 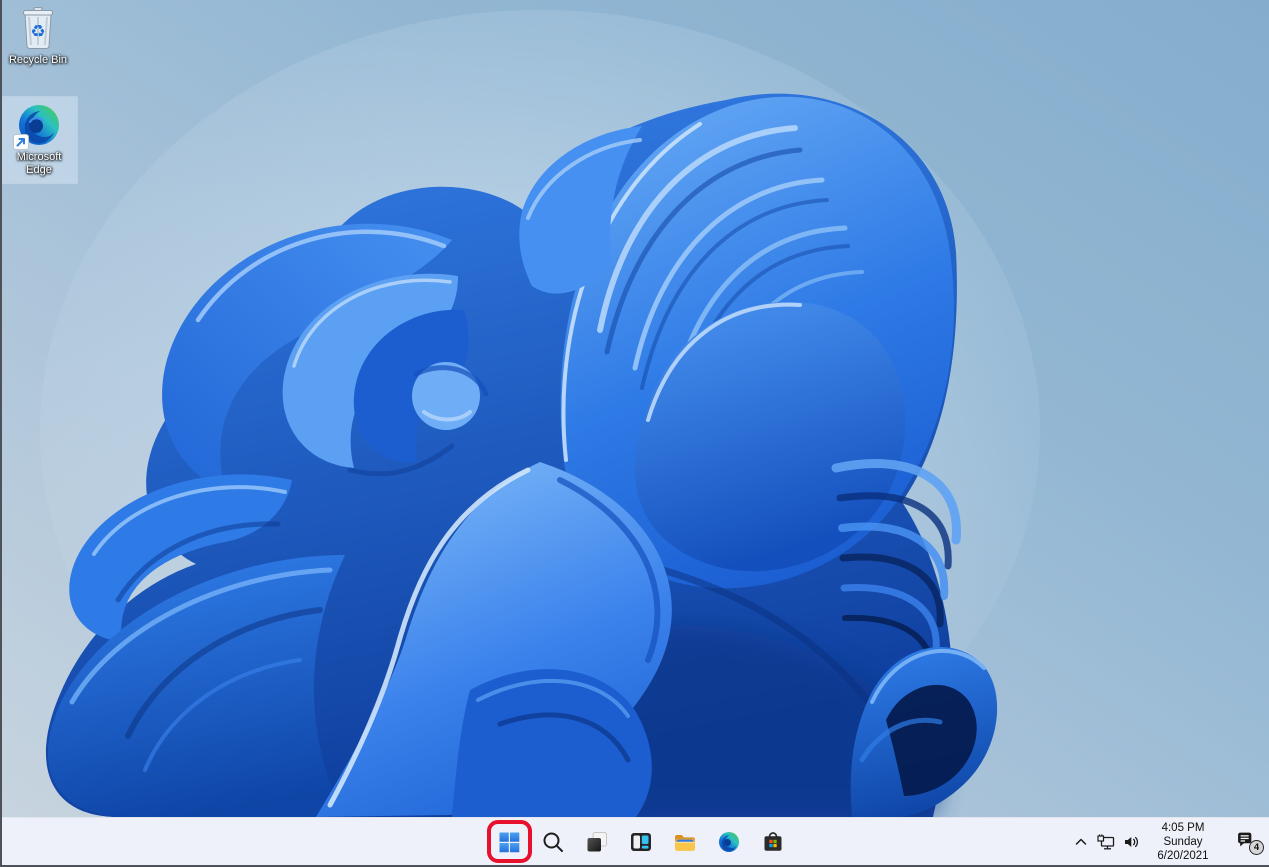 I want to click on search-icon, so click(x=553, y=842).